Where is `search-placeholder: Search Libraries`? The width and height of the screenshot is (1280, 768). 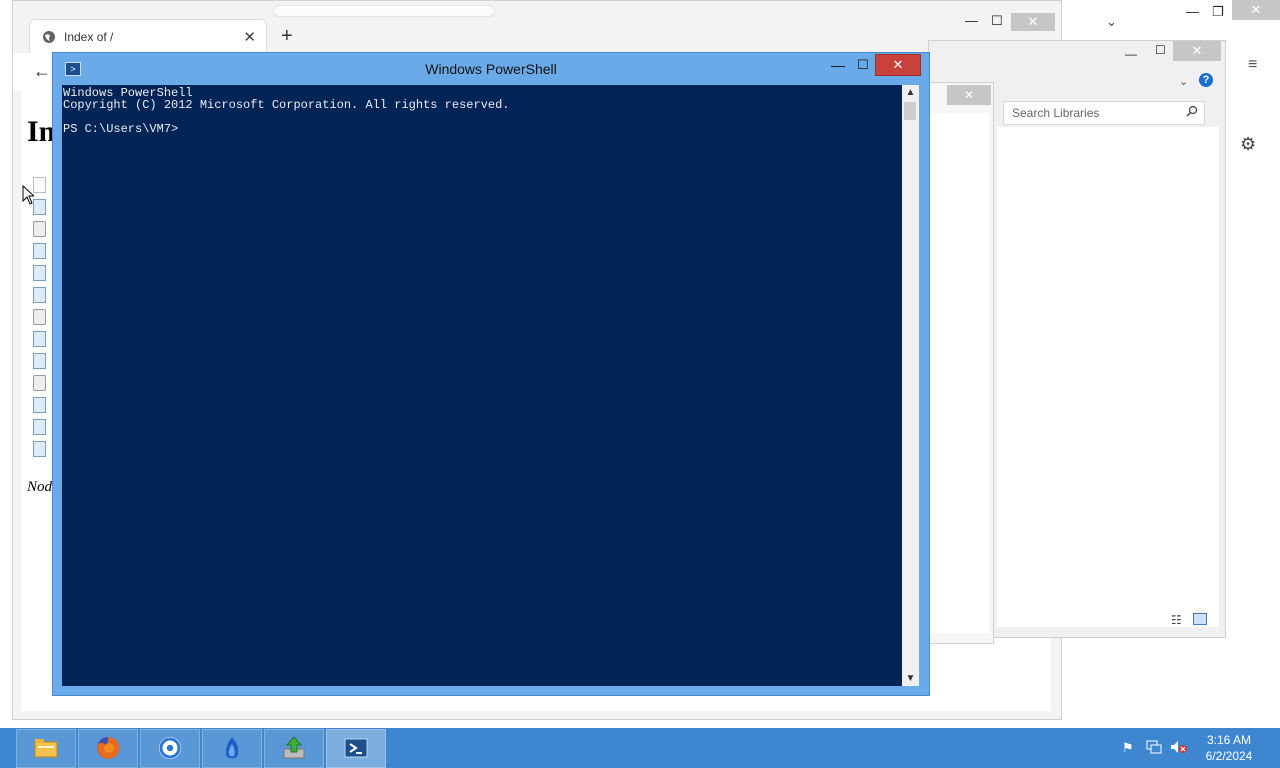
search-placeholder: Search Libraries is located at coordinates (1056, 113).